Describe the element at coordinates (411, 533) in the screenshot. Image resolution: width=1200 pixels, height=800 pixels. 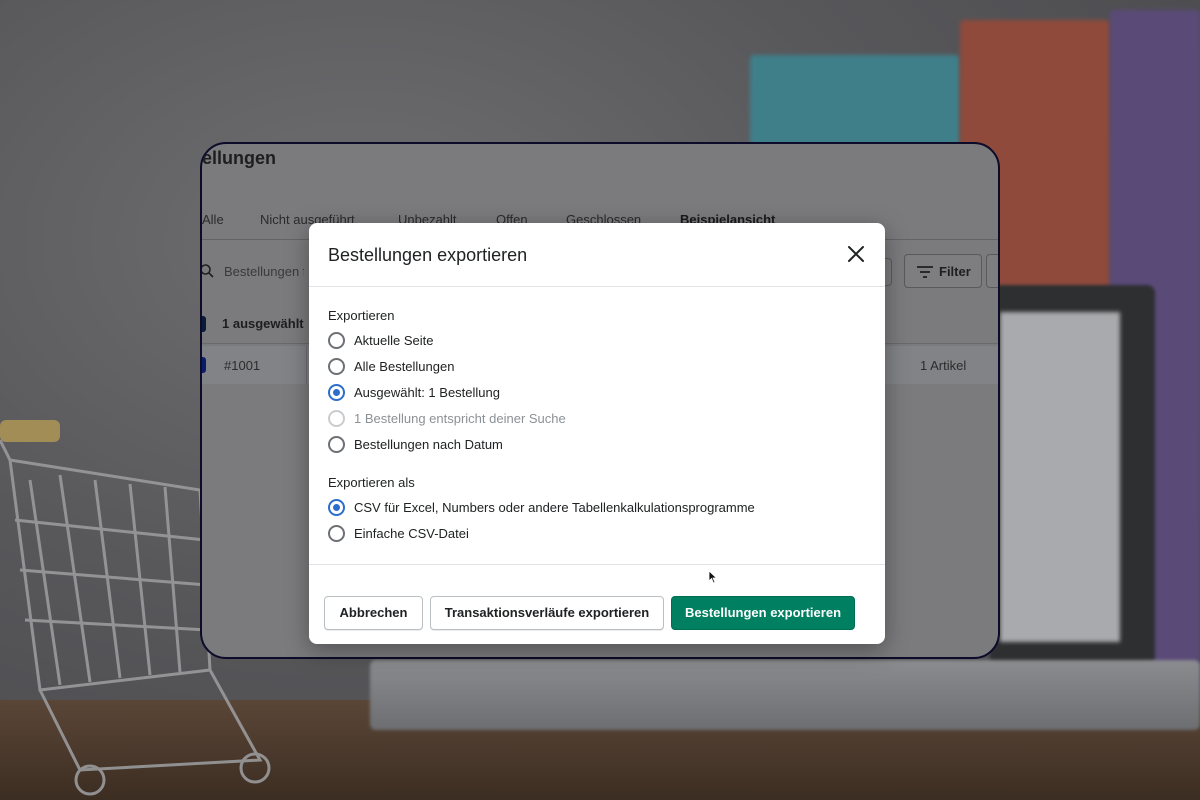
I see `radio-label: Einfache CSV-Datei` at that location.